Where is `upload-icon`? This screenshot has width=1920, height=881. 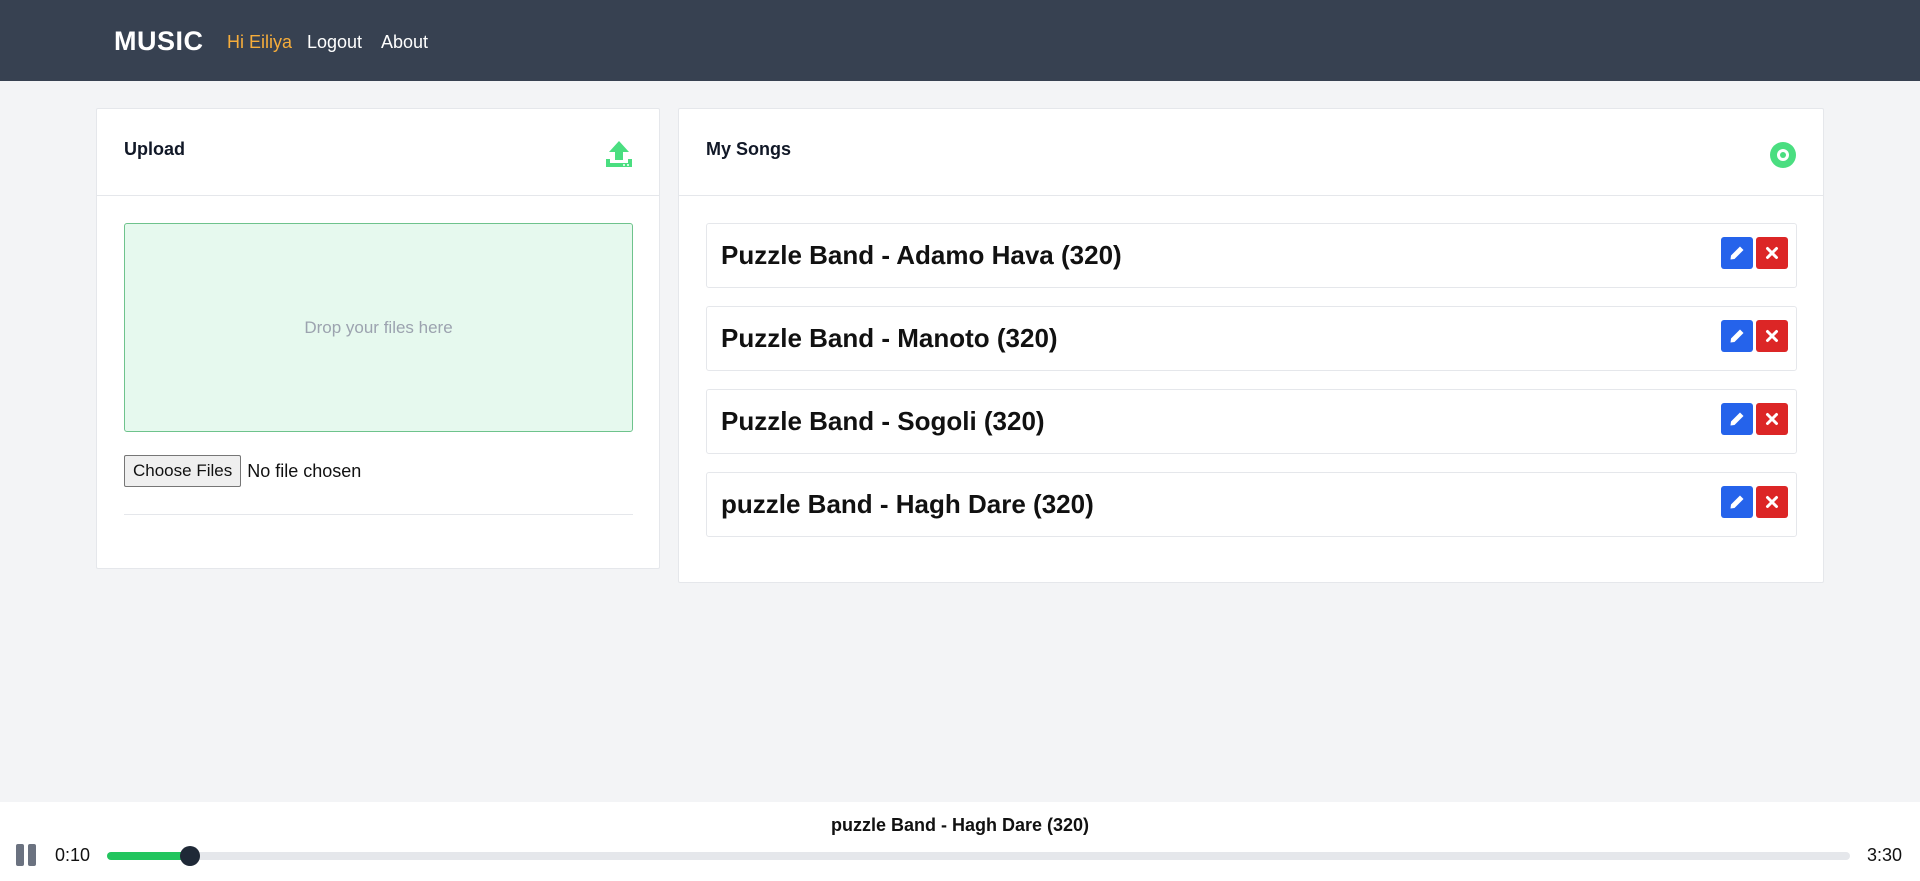
upload-icon is located at coordinates (619, 154).